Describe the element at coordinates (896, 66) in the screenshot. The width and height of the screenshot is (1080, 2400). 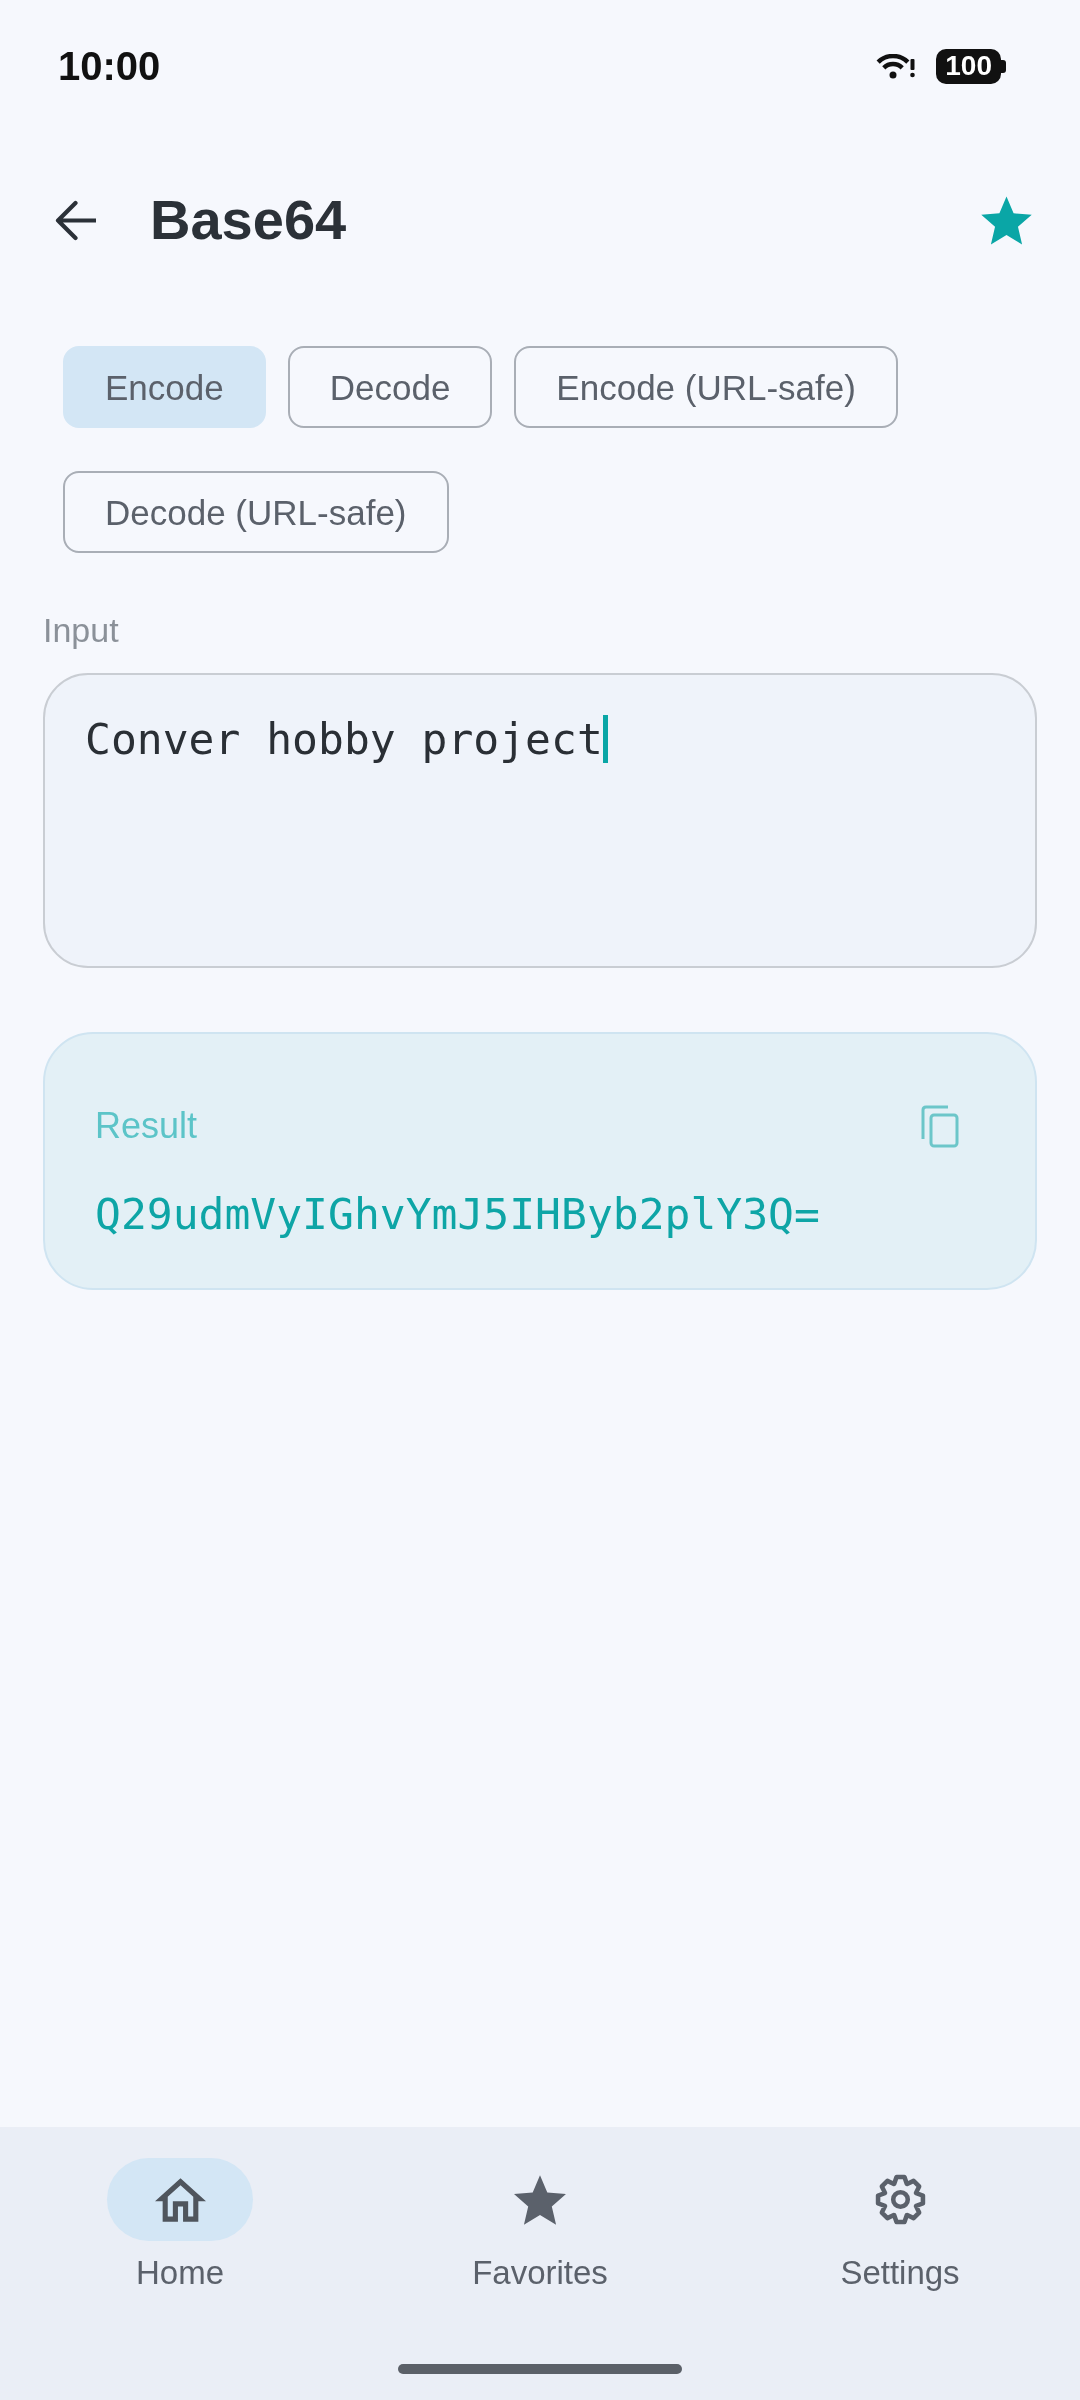
I see `wifi-icon` at that location.